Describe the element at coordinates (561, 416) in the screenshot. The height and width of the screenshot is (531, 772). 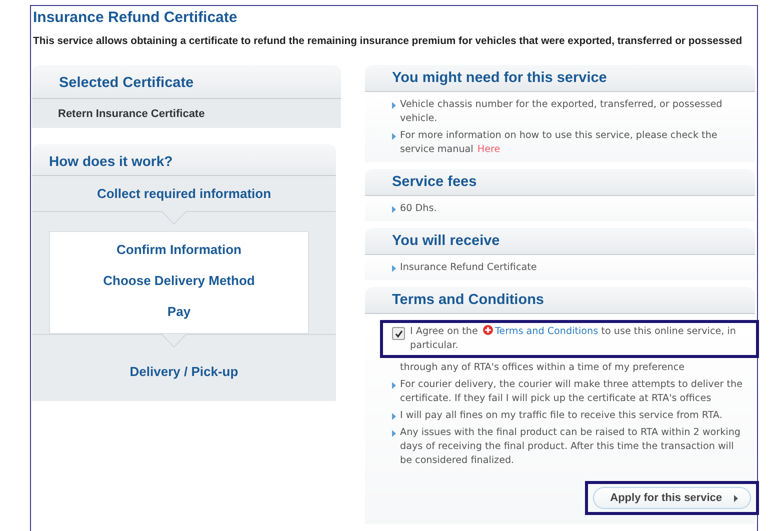
I see `term-text: I will pay all fines on my traffic file to receive this service from RTA.` at that location.